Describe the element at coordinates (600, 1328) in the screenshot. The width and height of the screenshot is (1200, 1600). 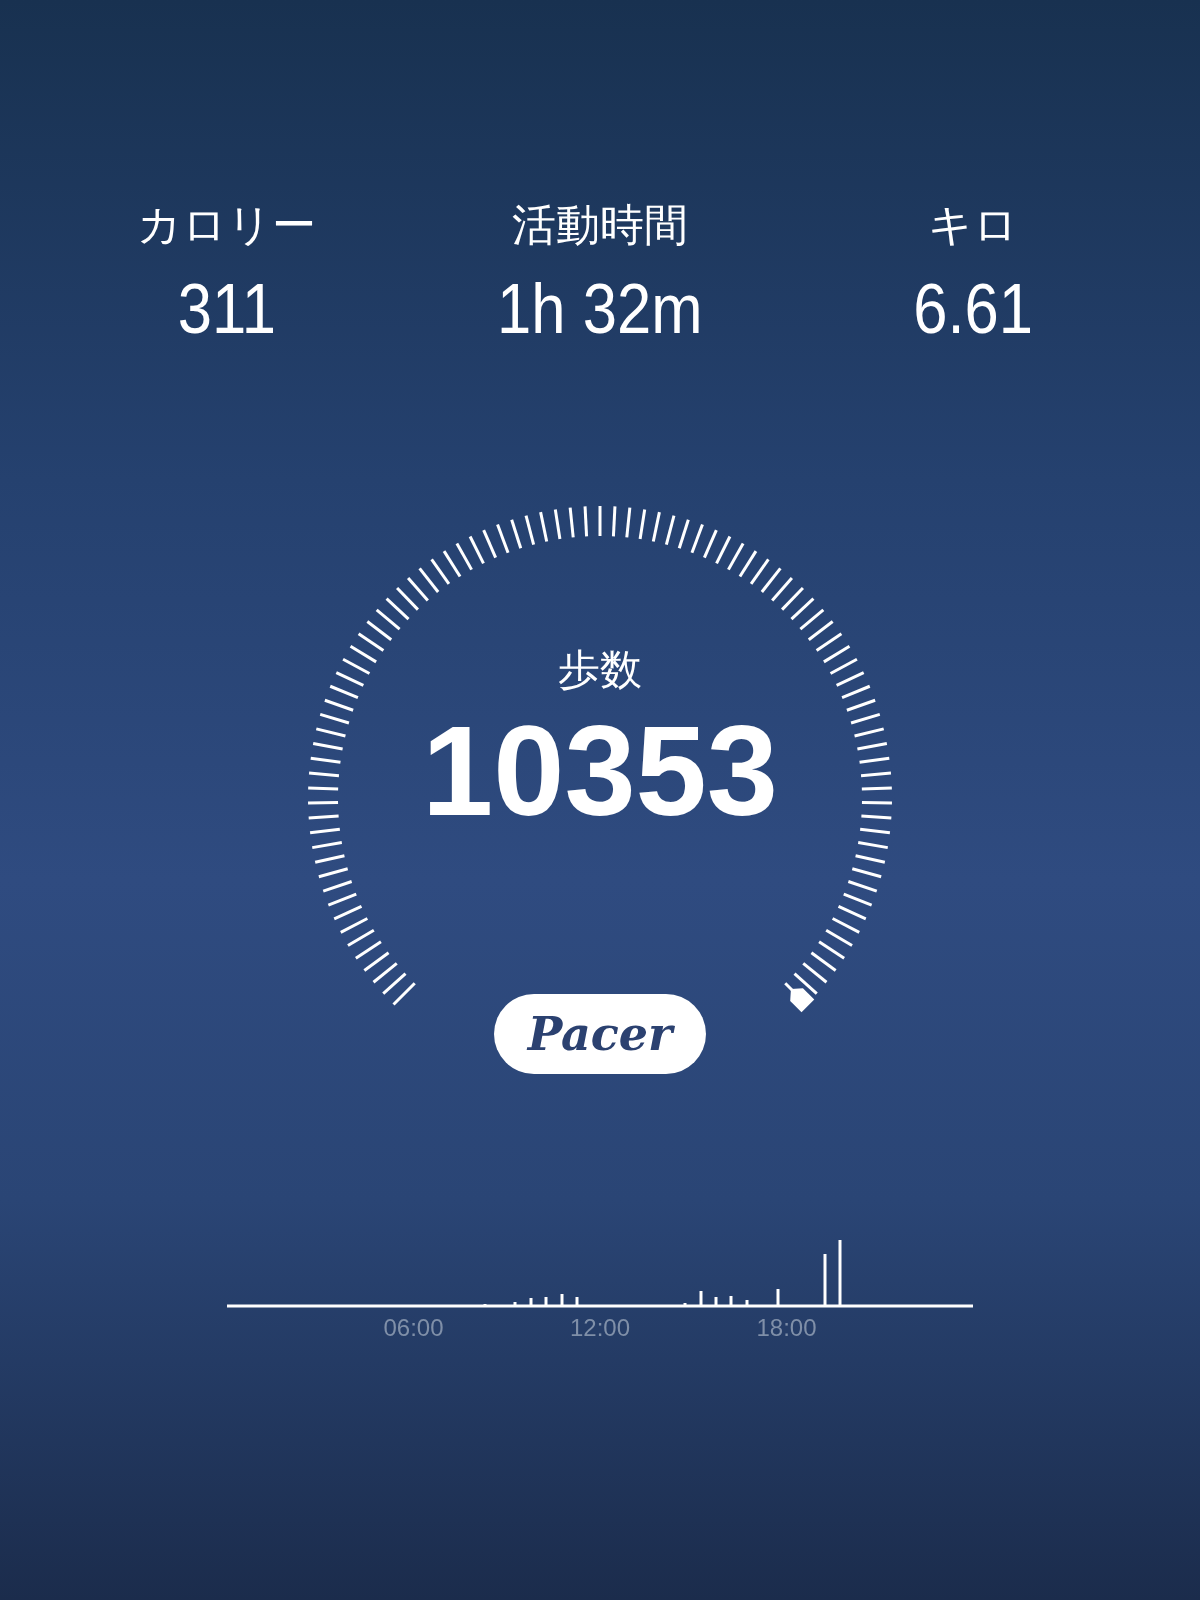
I see `time-label: 12:00` at that location.